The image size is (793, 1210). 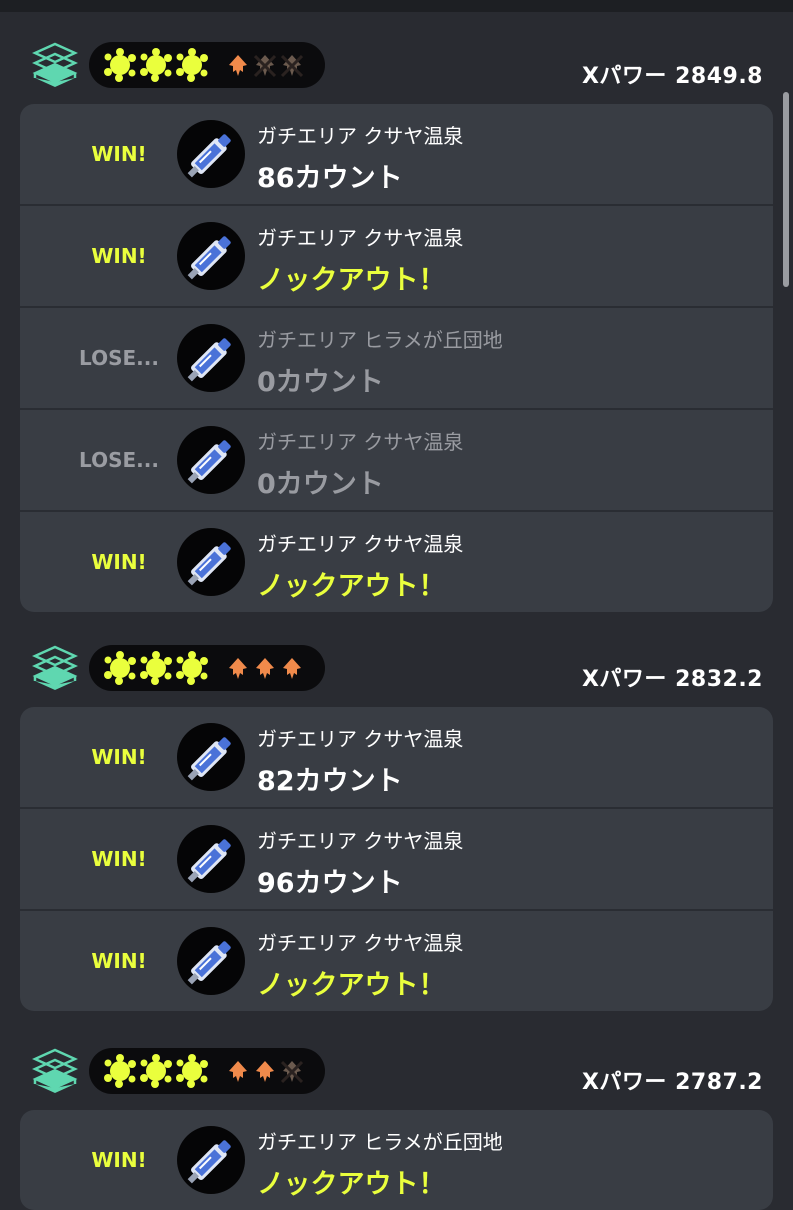 What do you see at coordinates (330, 781) in the screenshot?
I see `score-text: 82カウント` at bounding box center [330, 781].